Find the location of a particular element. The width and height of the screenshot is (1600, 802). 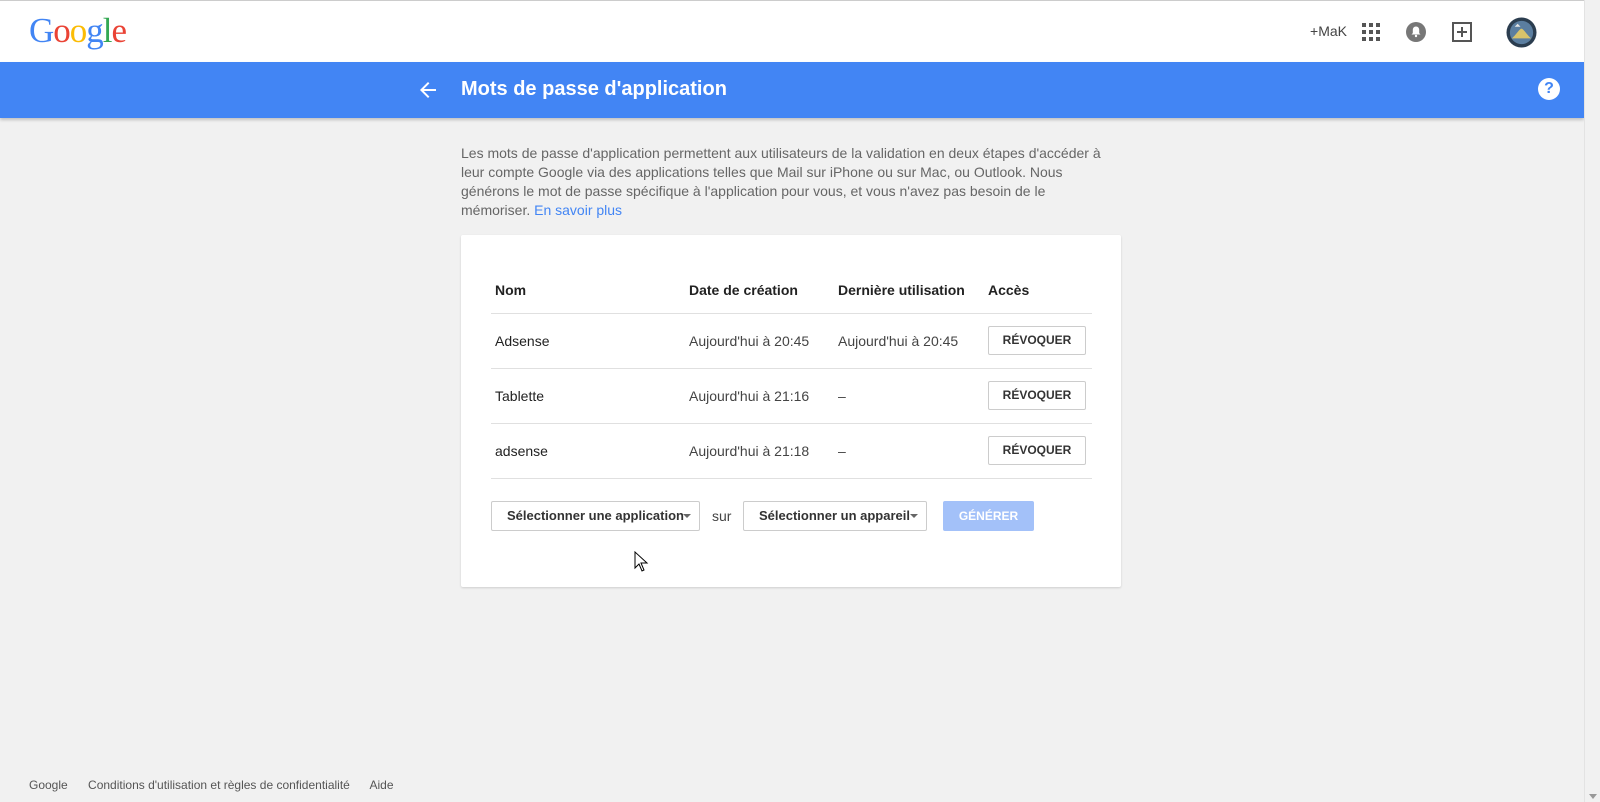

table-row: Tablette Aujourd'hui à 21:16 – RÉVOQUER is located at coordinates (791, 396).